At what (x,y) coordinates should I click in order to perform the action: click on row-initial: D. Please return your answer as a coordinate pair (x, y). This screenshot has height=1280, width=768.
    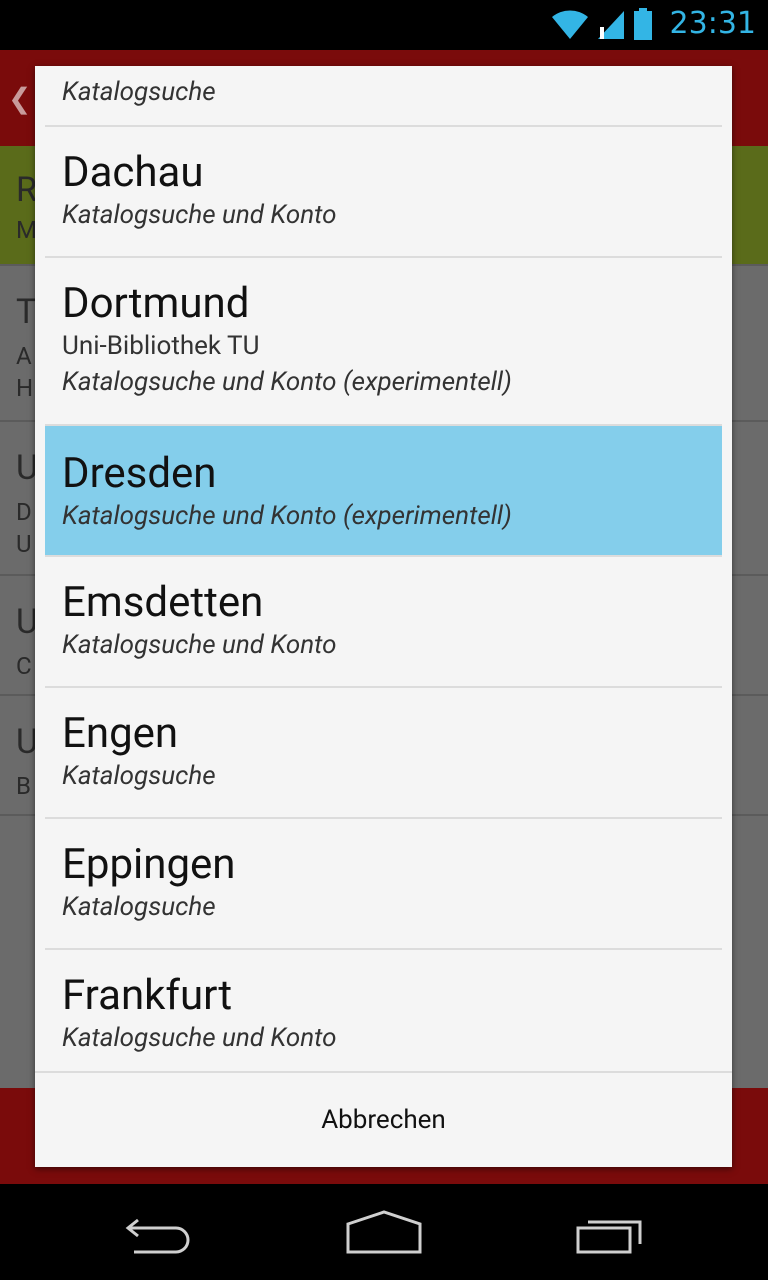
    Looking at the image, I should click on (24, 512).